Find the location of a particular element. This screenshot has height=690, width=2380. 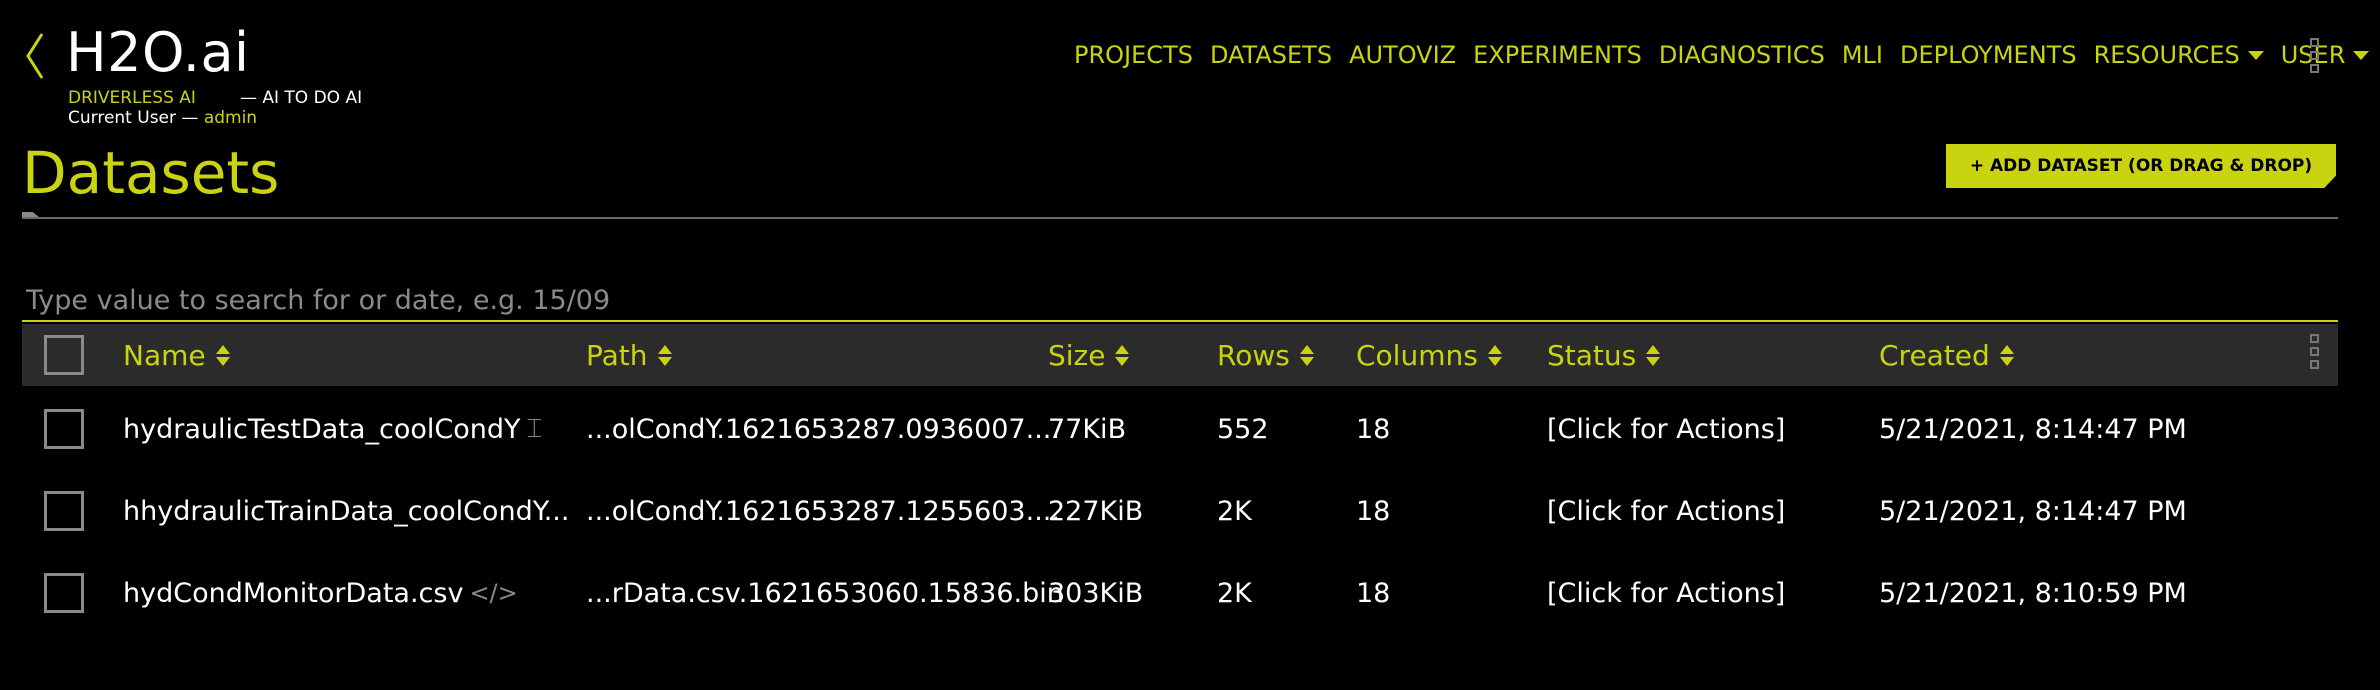

column-label: Status is located at coordinates (1592, 355).